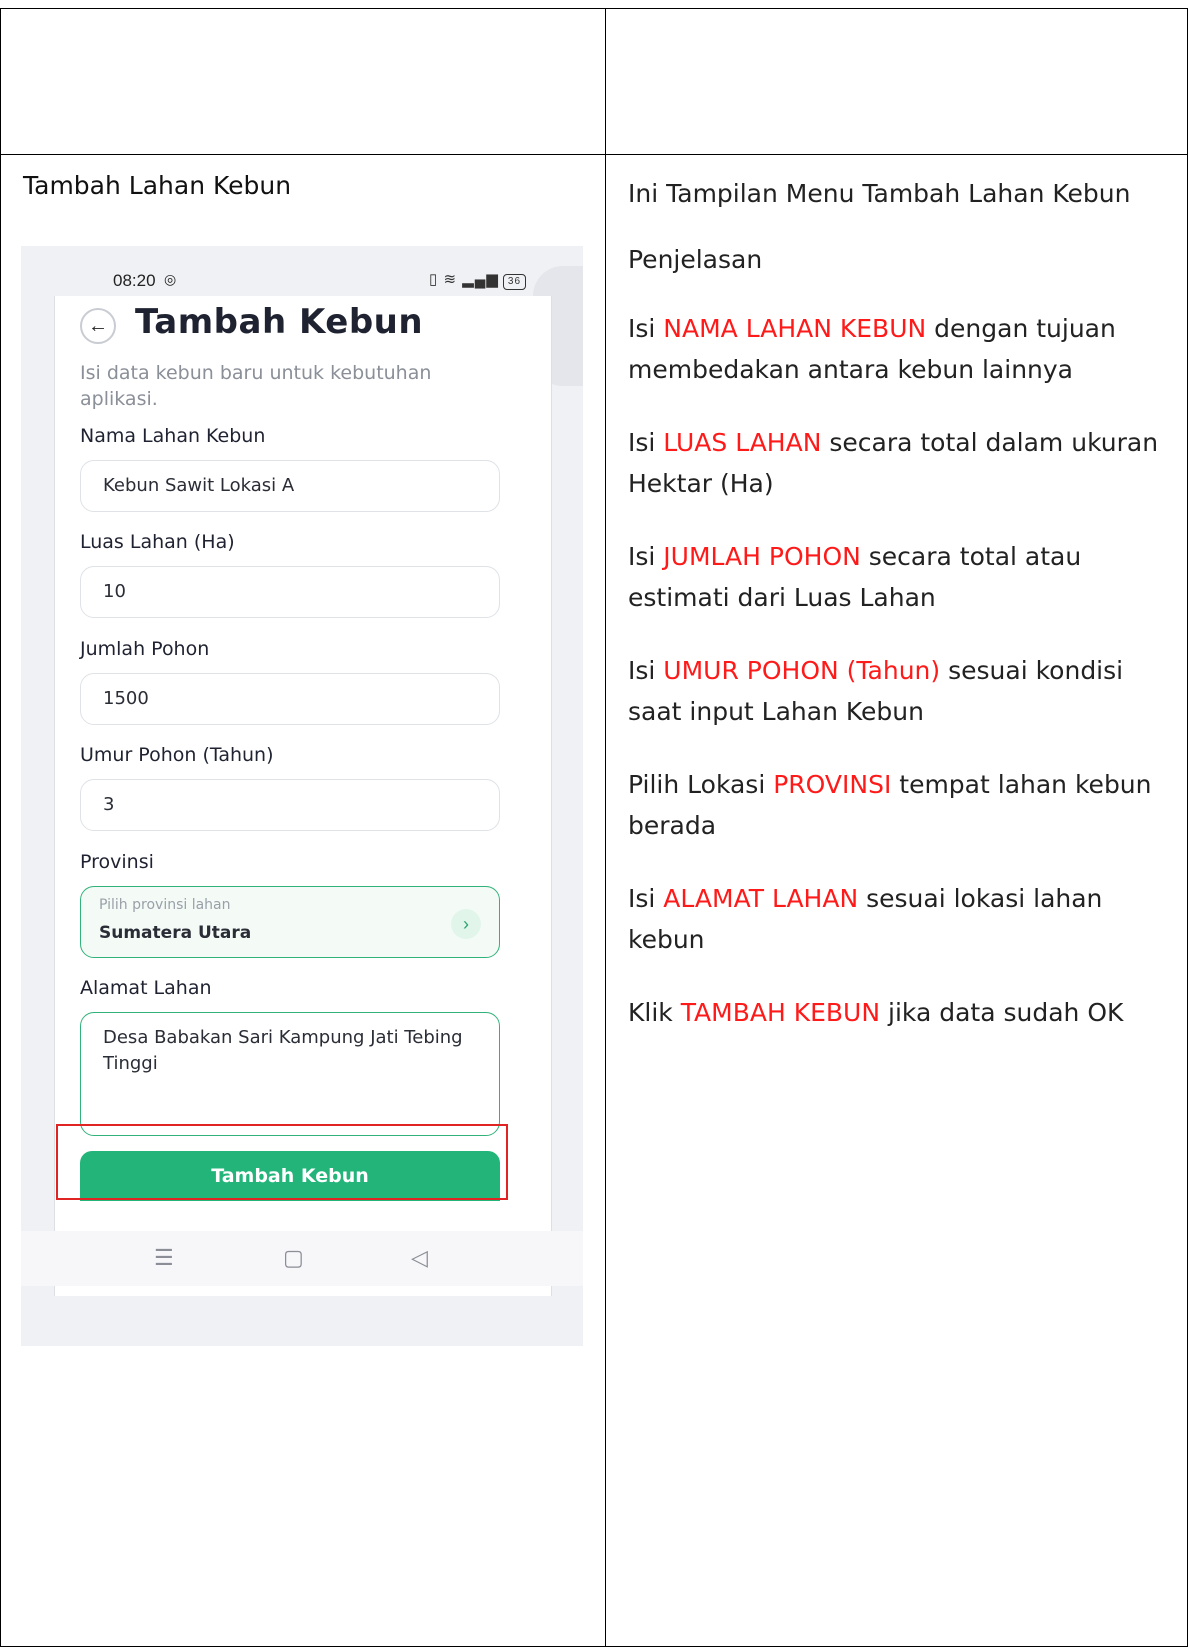 Image resolution: width=1188 pixels, height=1647 pixels. I want to click on status-time: 08:20, so click(134, 280).